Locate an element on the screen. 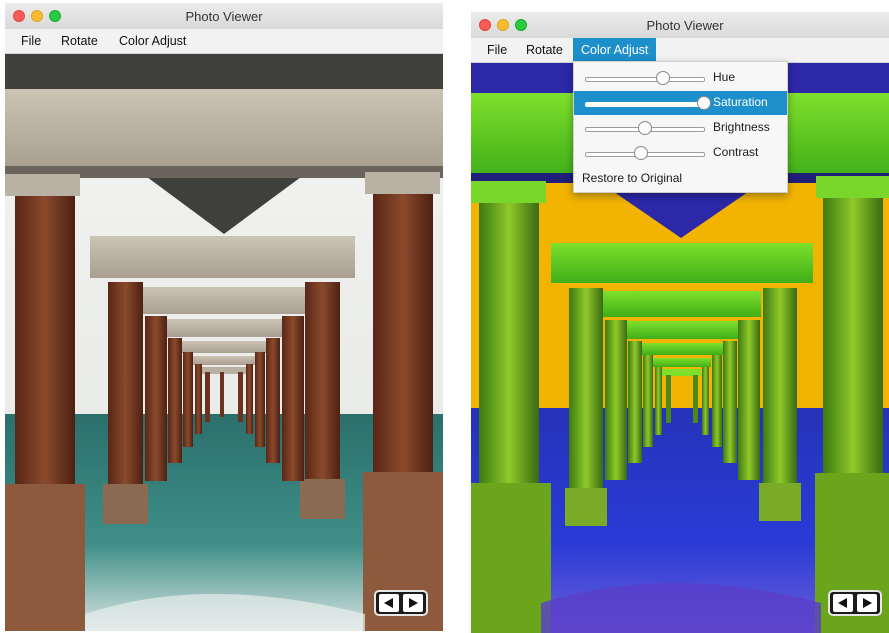 The image size is (889, 633). right-titlebar: Photo Viewer is located at coordinates (680, 25).